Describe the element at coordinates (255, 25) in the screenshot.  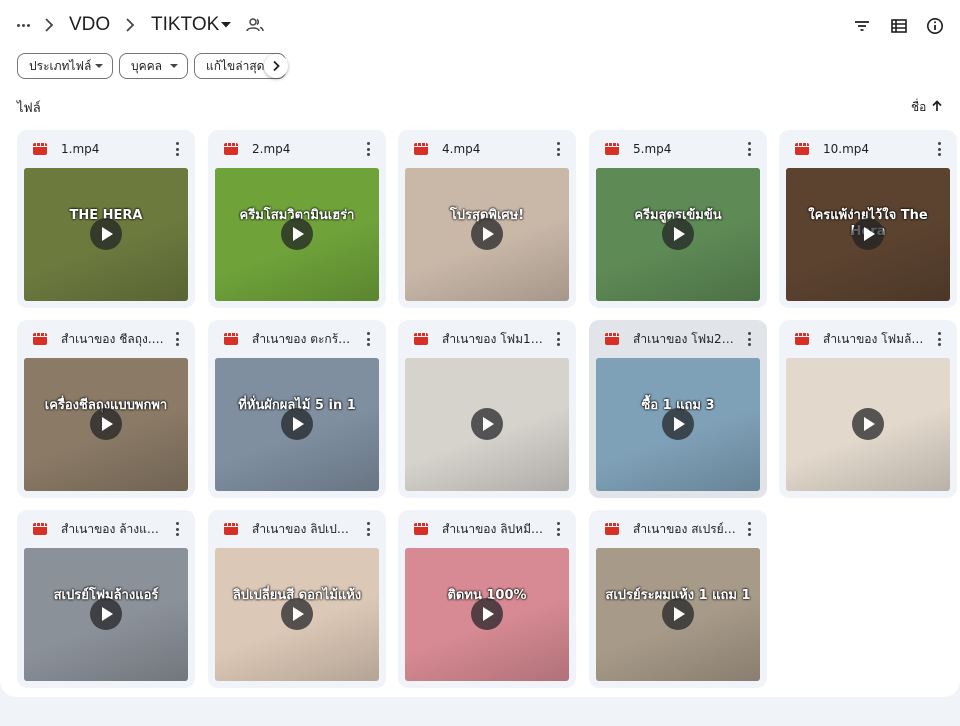
I see `shared-people-icon` at that location.